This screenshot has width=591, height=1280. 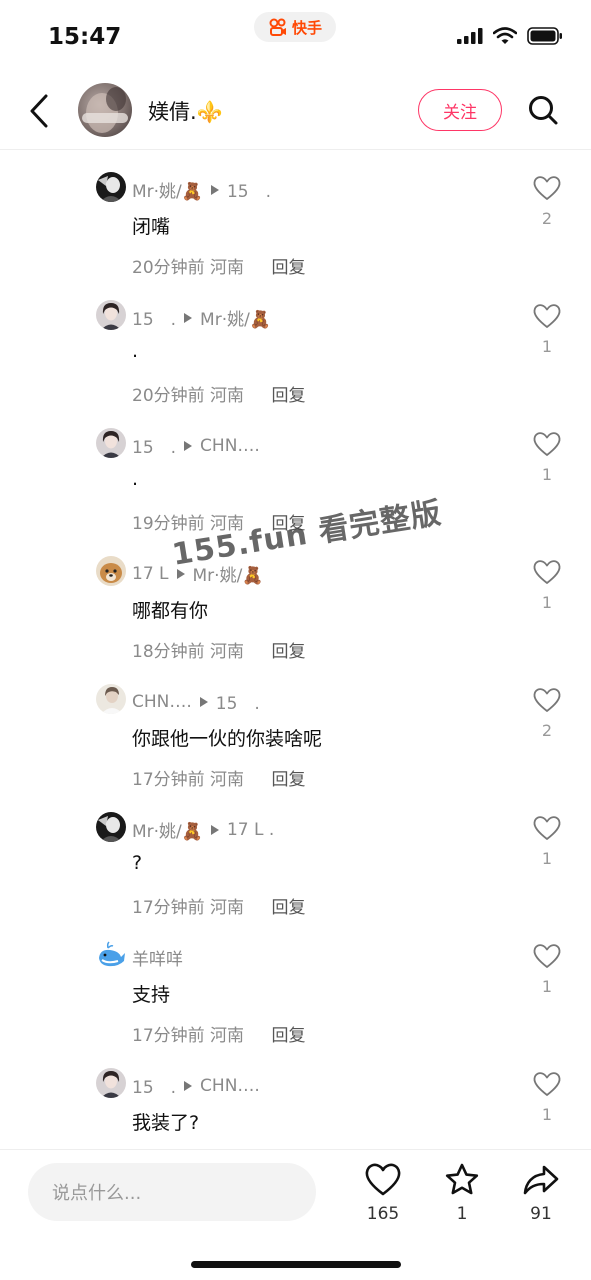 I want to click on comment-meta: 15 . CHN…., so click(x=196, y=446).